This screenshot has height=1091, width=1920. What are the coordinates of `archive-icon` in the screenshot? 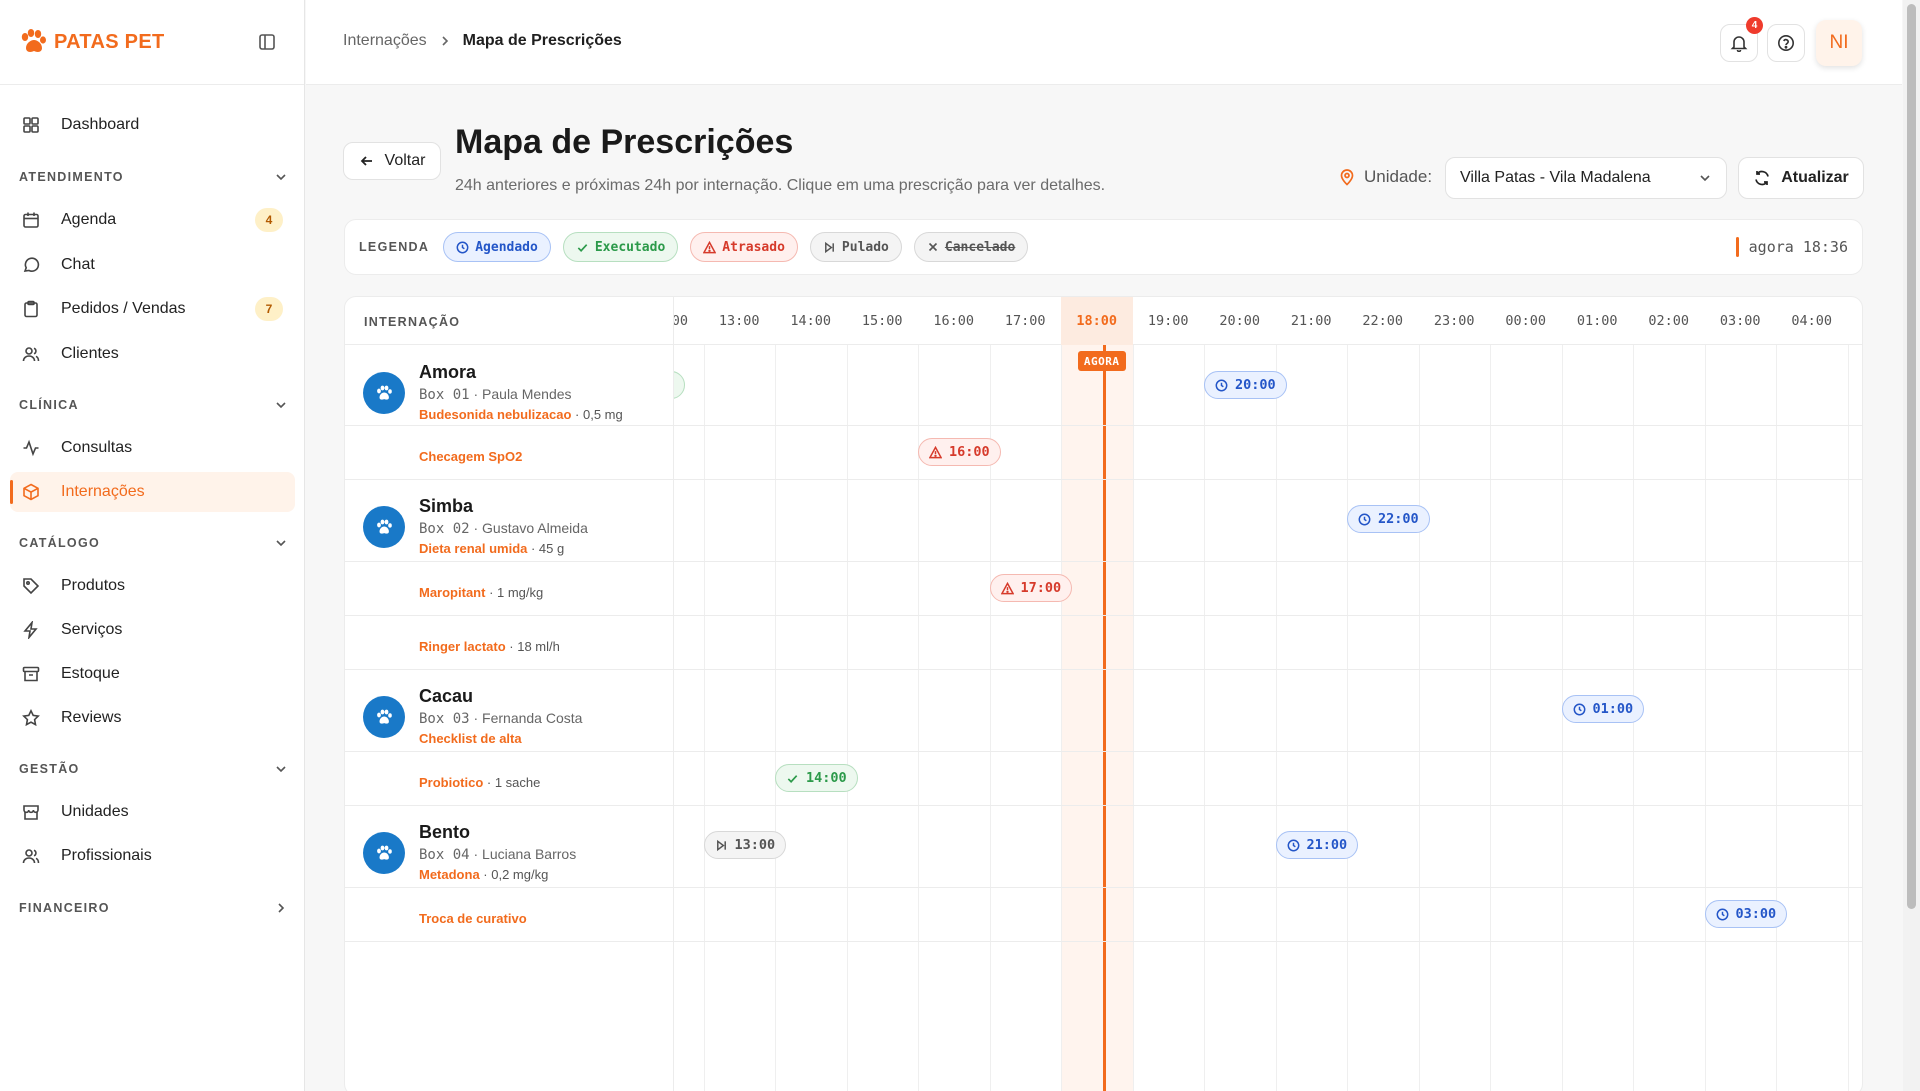 It's located at (31, 674).